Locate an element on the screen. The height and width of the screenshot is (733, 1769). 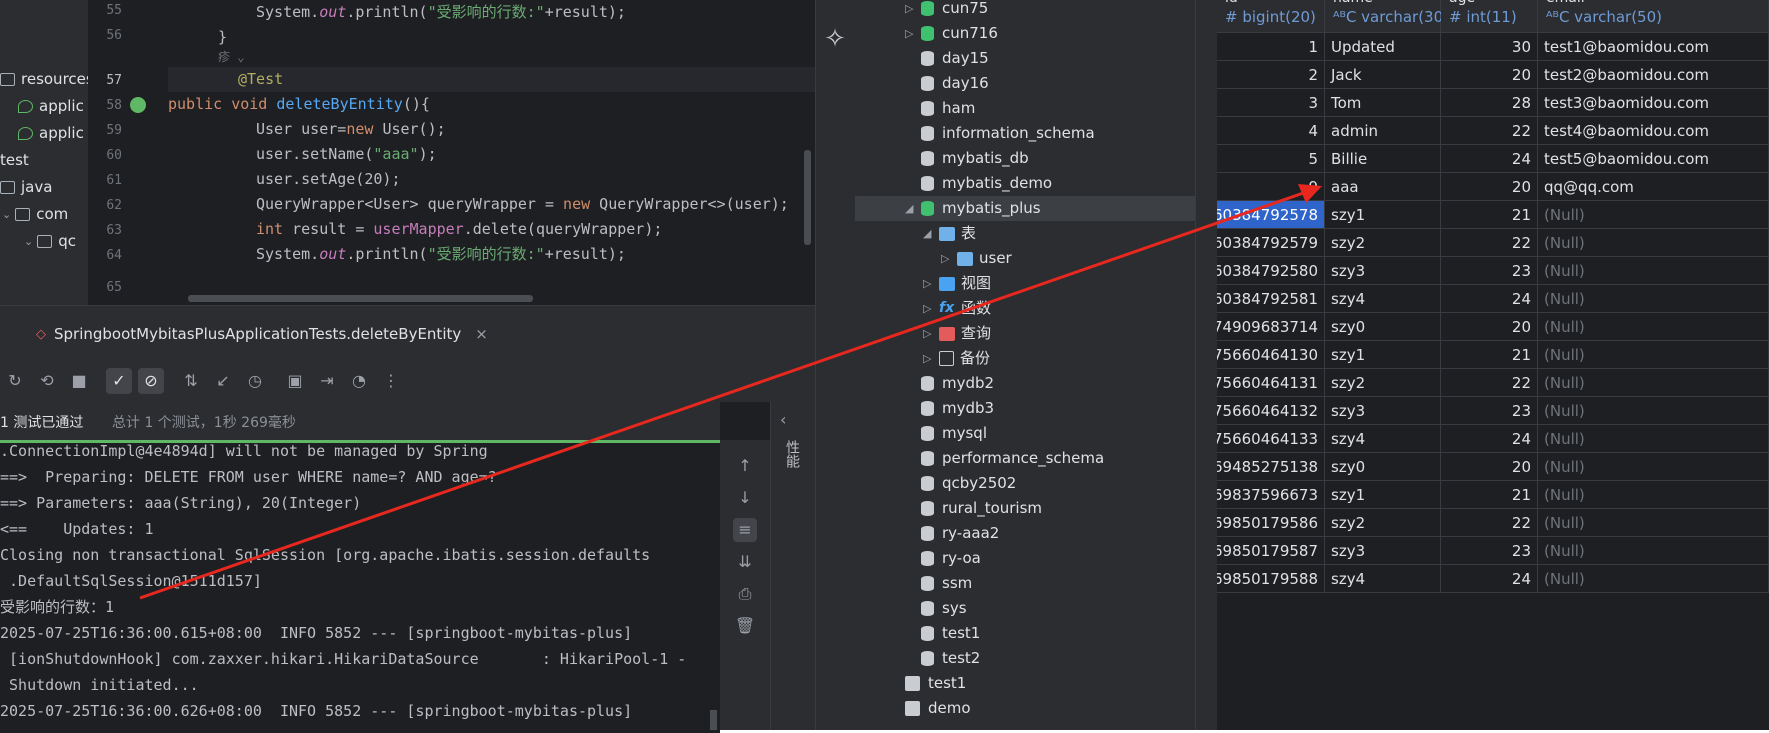
db-tree-item: mydb2 is located at coordinates (1050, 383).